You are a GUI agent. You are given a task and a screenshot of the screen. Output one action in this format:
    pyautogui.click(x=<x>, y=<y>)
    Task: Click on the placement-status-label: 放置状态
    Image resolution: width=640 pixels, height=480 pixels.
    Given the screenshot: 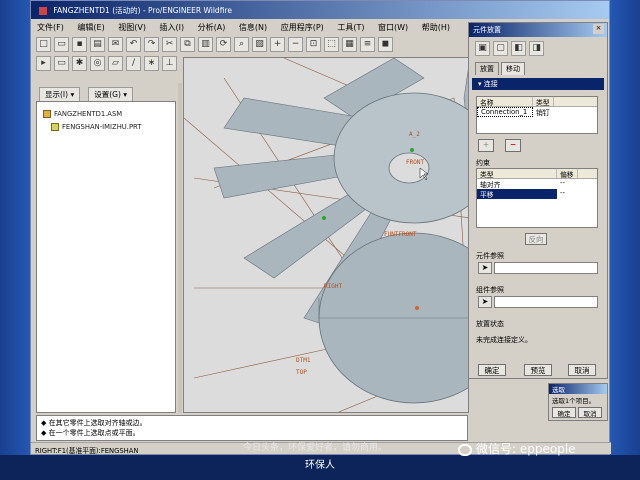 What is the action you would take?
    pyautogui.click(x=490, y=324)
    